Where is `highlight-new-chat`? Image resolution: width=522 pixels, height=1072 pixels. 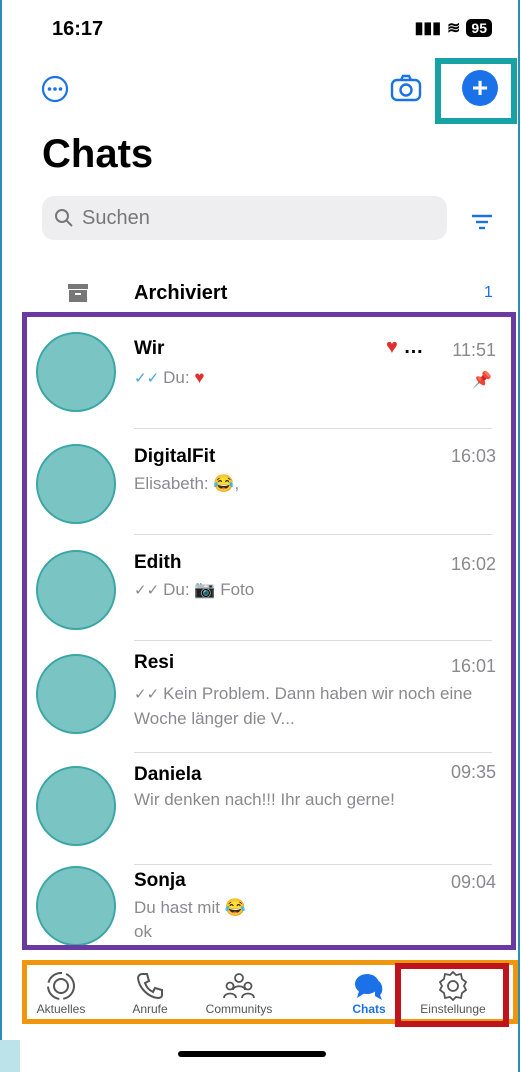
highlight-new-chat is located at coordinates (476, 91).